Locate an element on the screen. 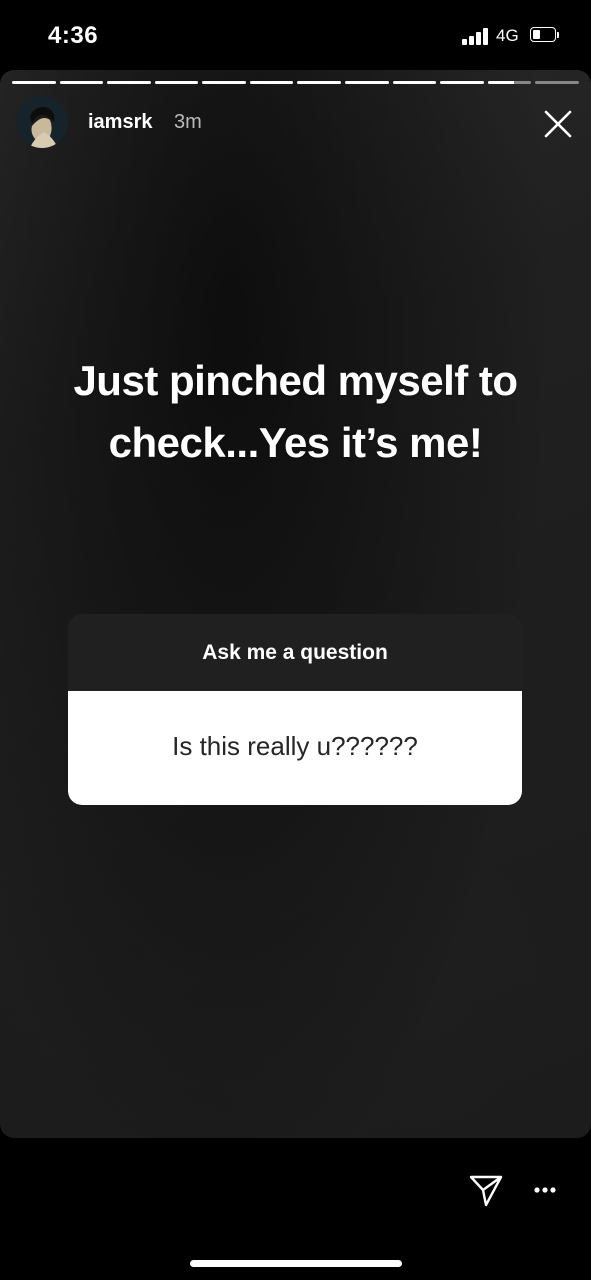 The width and height of the screenshot is (591, 1280). close-icon is located at coordinates (558, 124).